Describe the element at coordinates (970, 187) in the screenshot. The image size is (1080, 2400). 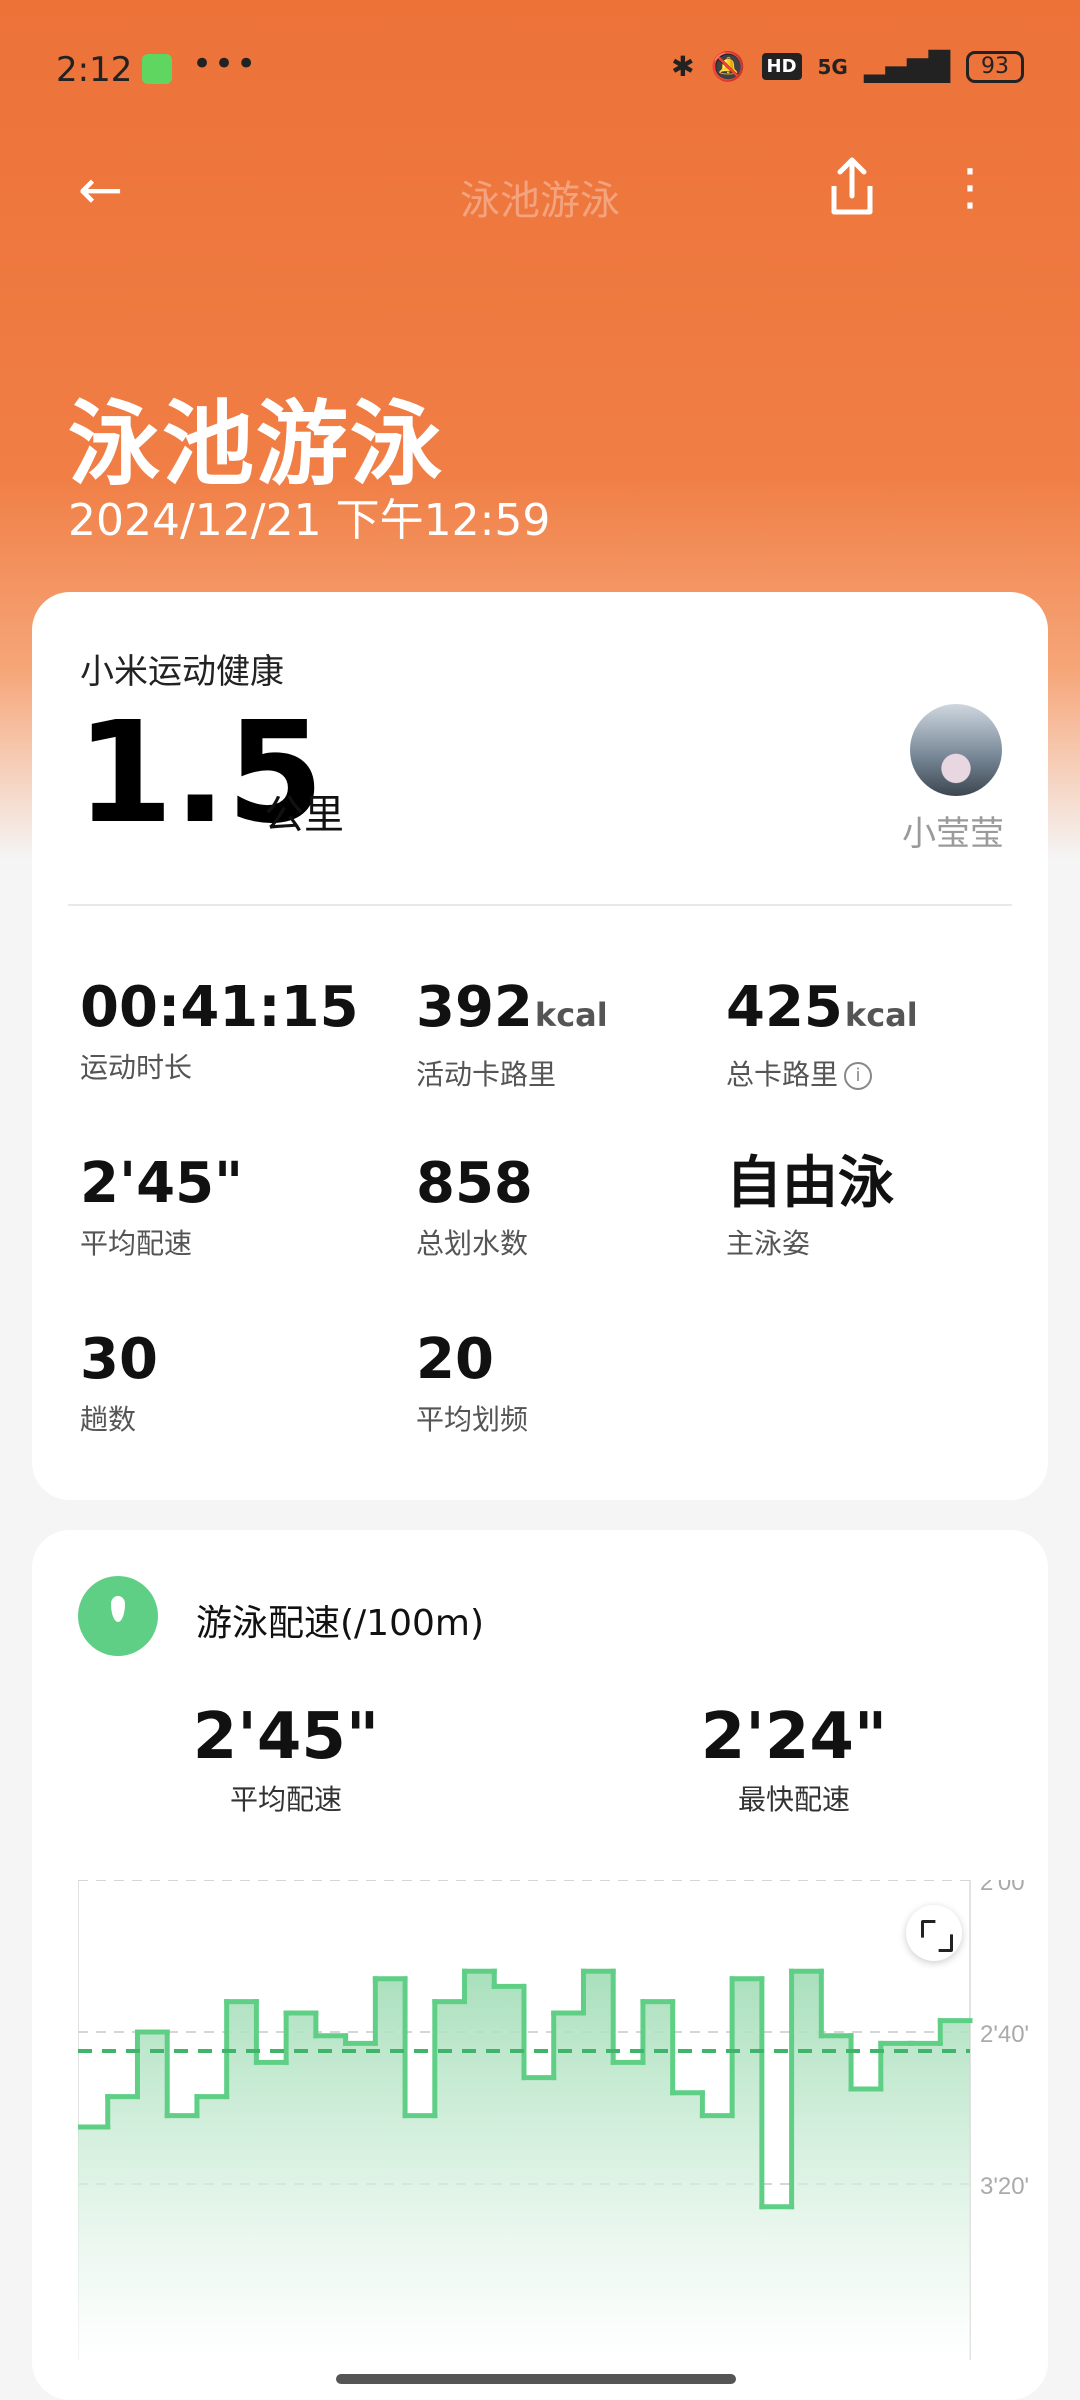
I see `more-options-icon: ⋮` at that location.